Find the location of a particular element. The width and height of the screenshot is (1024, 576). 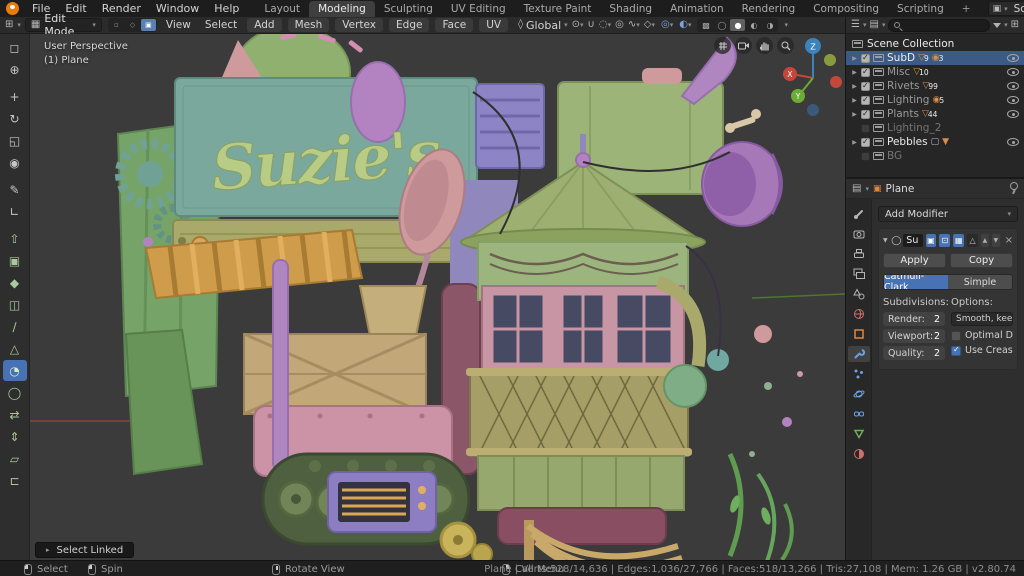

menu-help: Help is located at coordinates (226, 8).